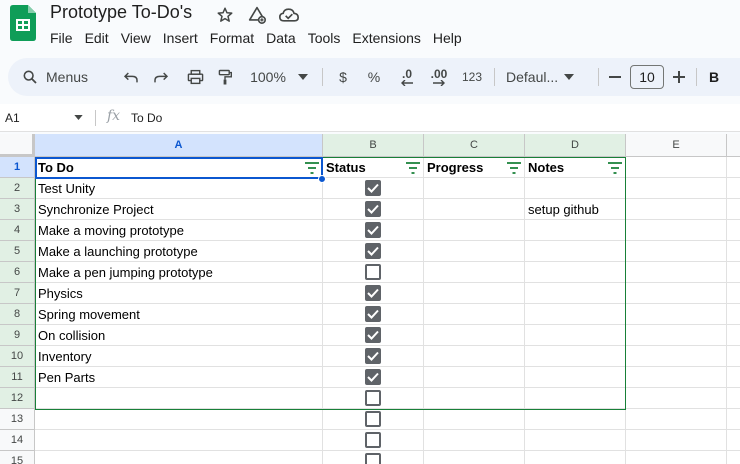 The width and height of the screenshot is (740, 464). What do you see at coordinates (373, 145) in the screenshot?
I see `column-header-b: B` at bounding box center [373, 145].